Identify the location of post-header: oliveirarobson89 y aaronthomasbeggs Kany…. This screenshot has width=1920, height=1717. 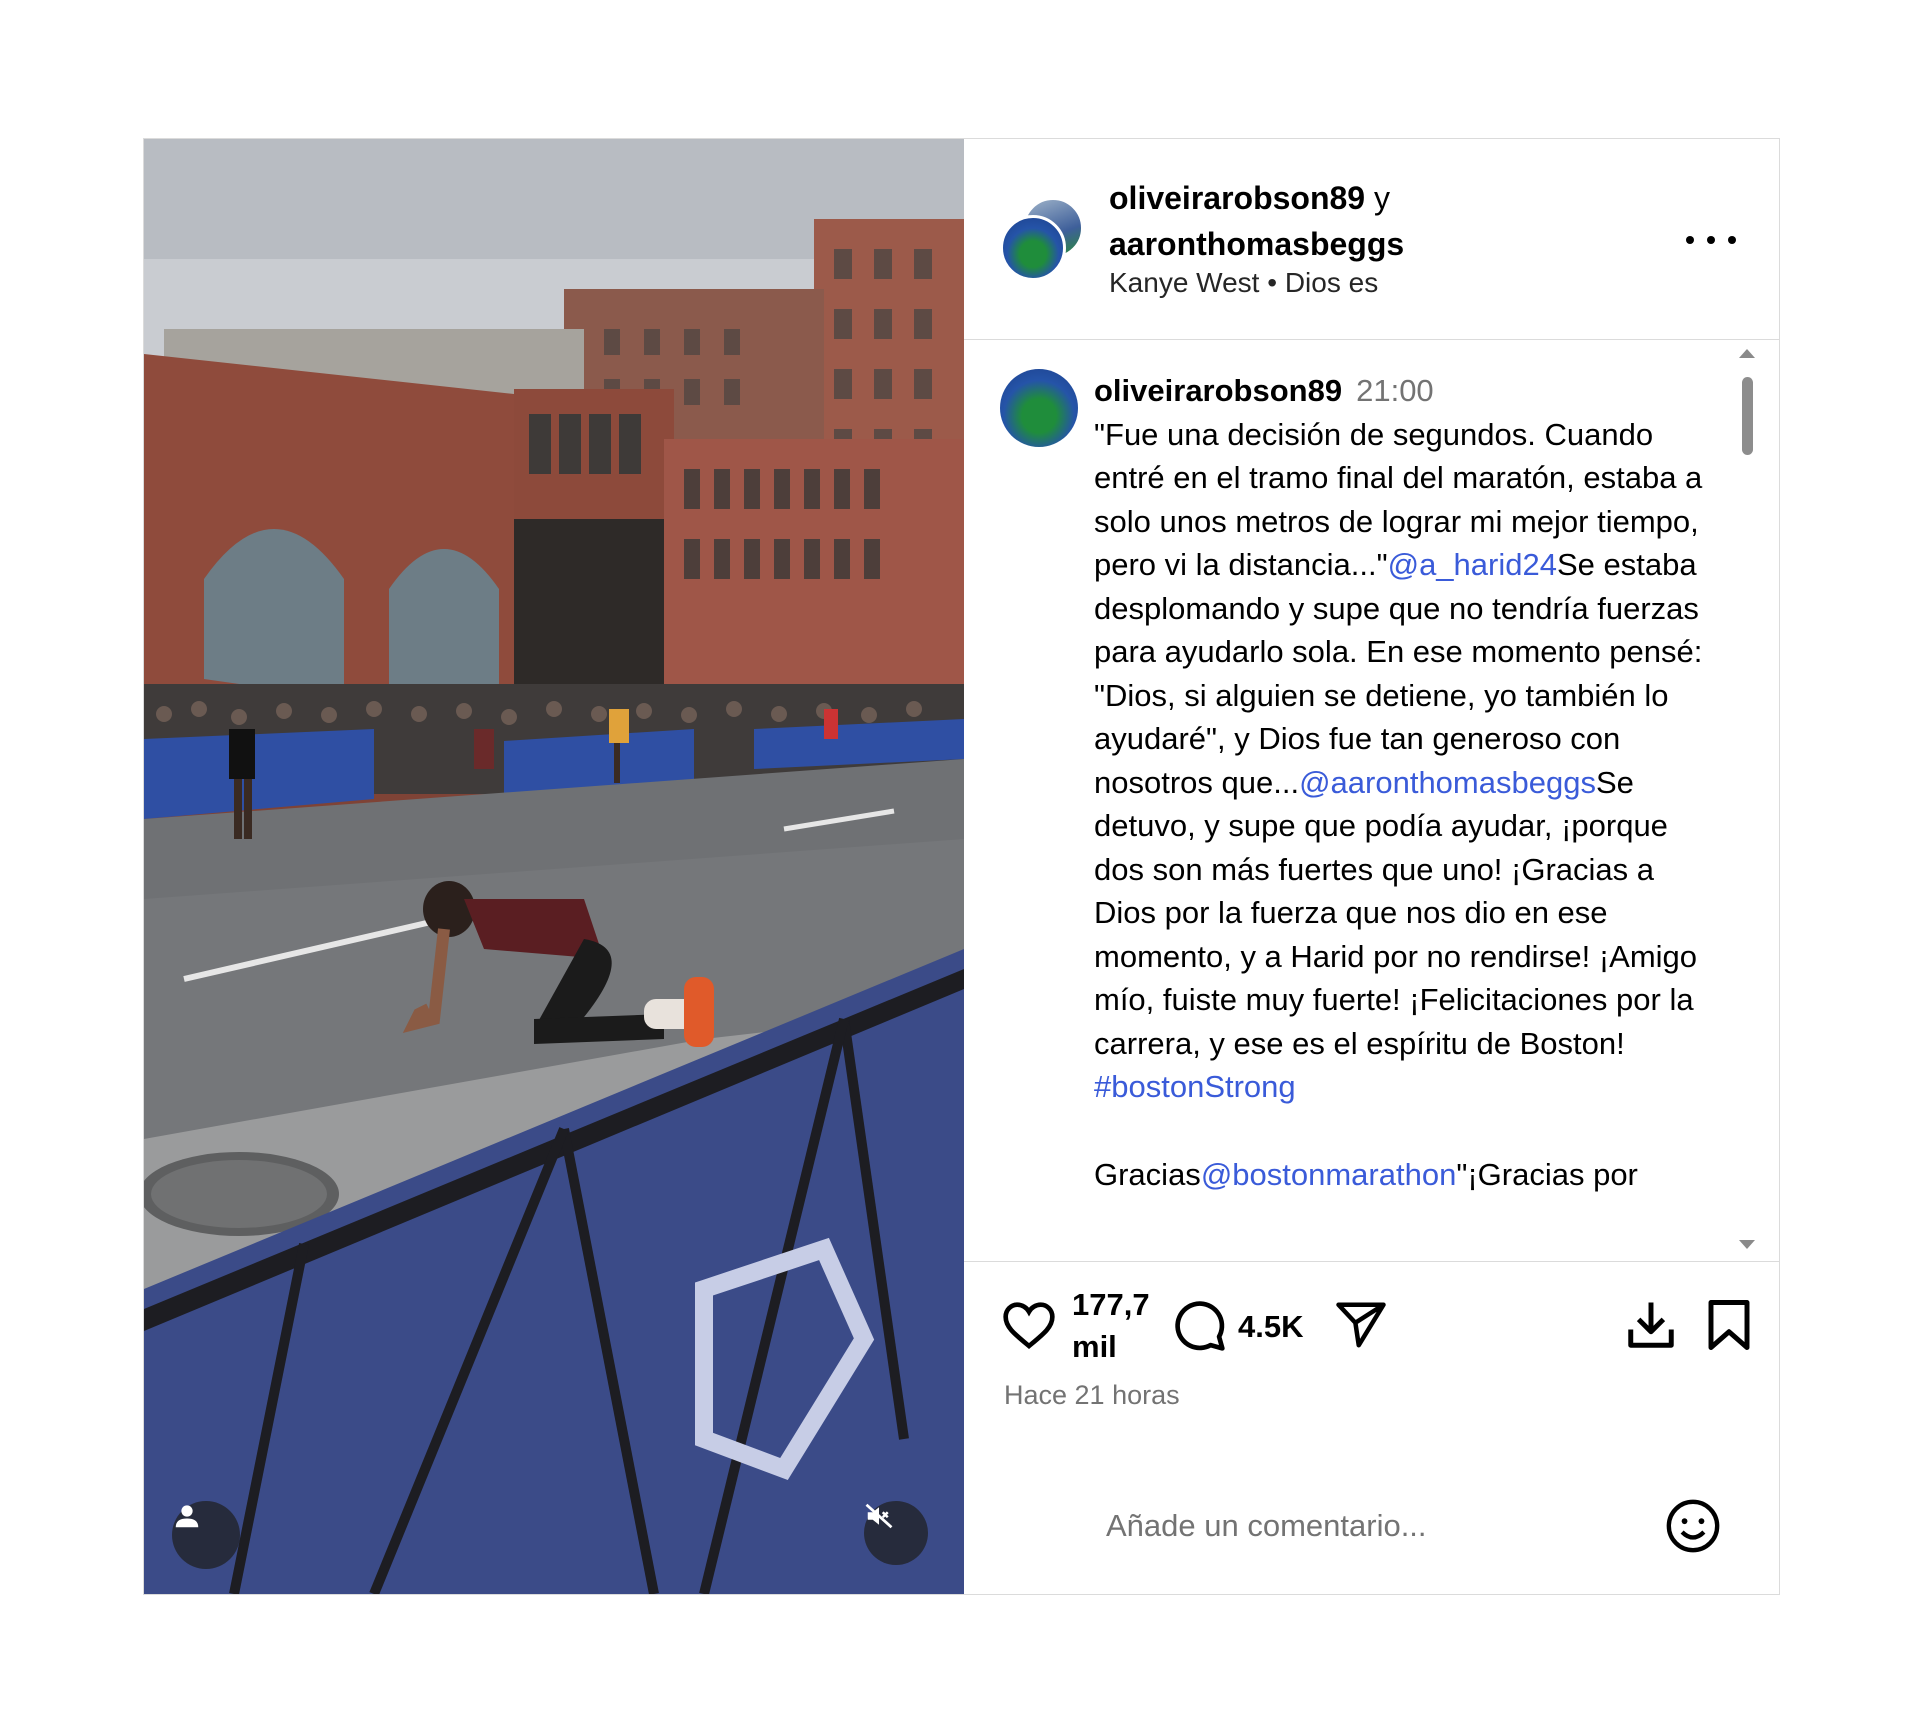
(1371, 239).